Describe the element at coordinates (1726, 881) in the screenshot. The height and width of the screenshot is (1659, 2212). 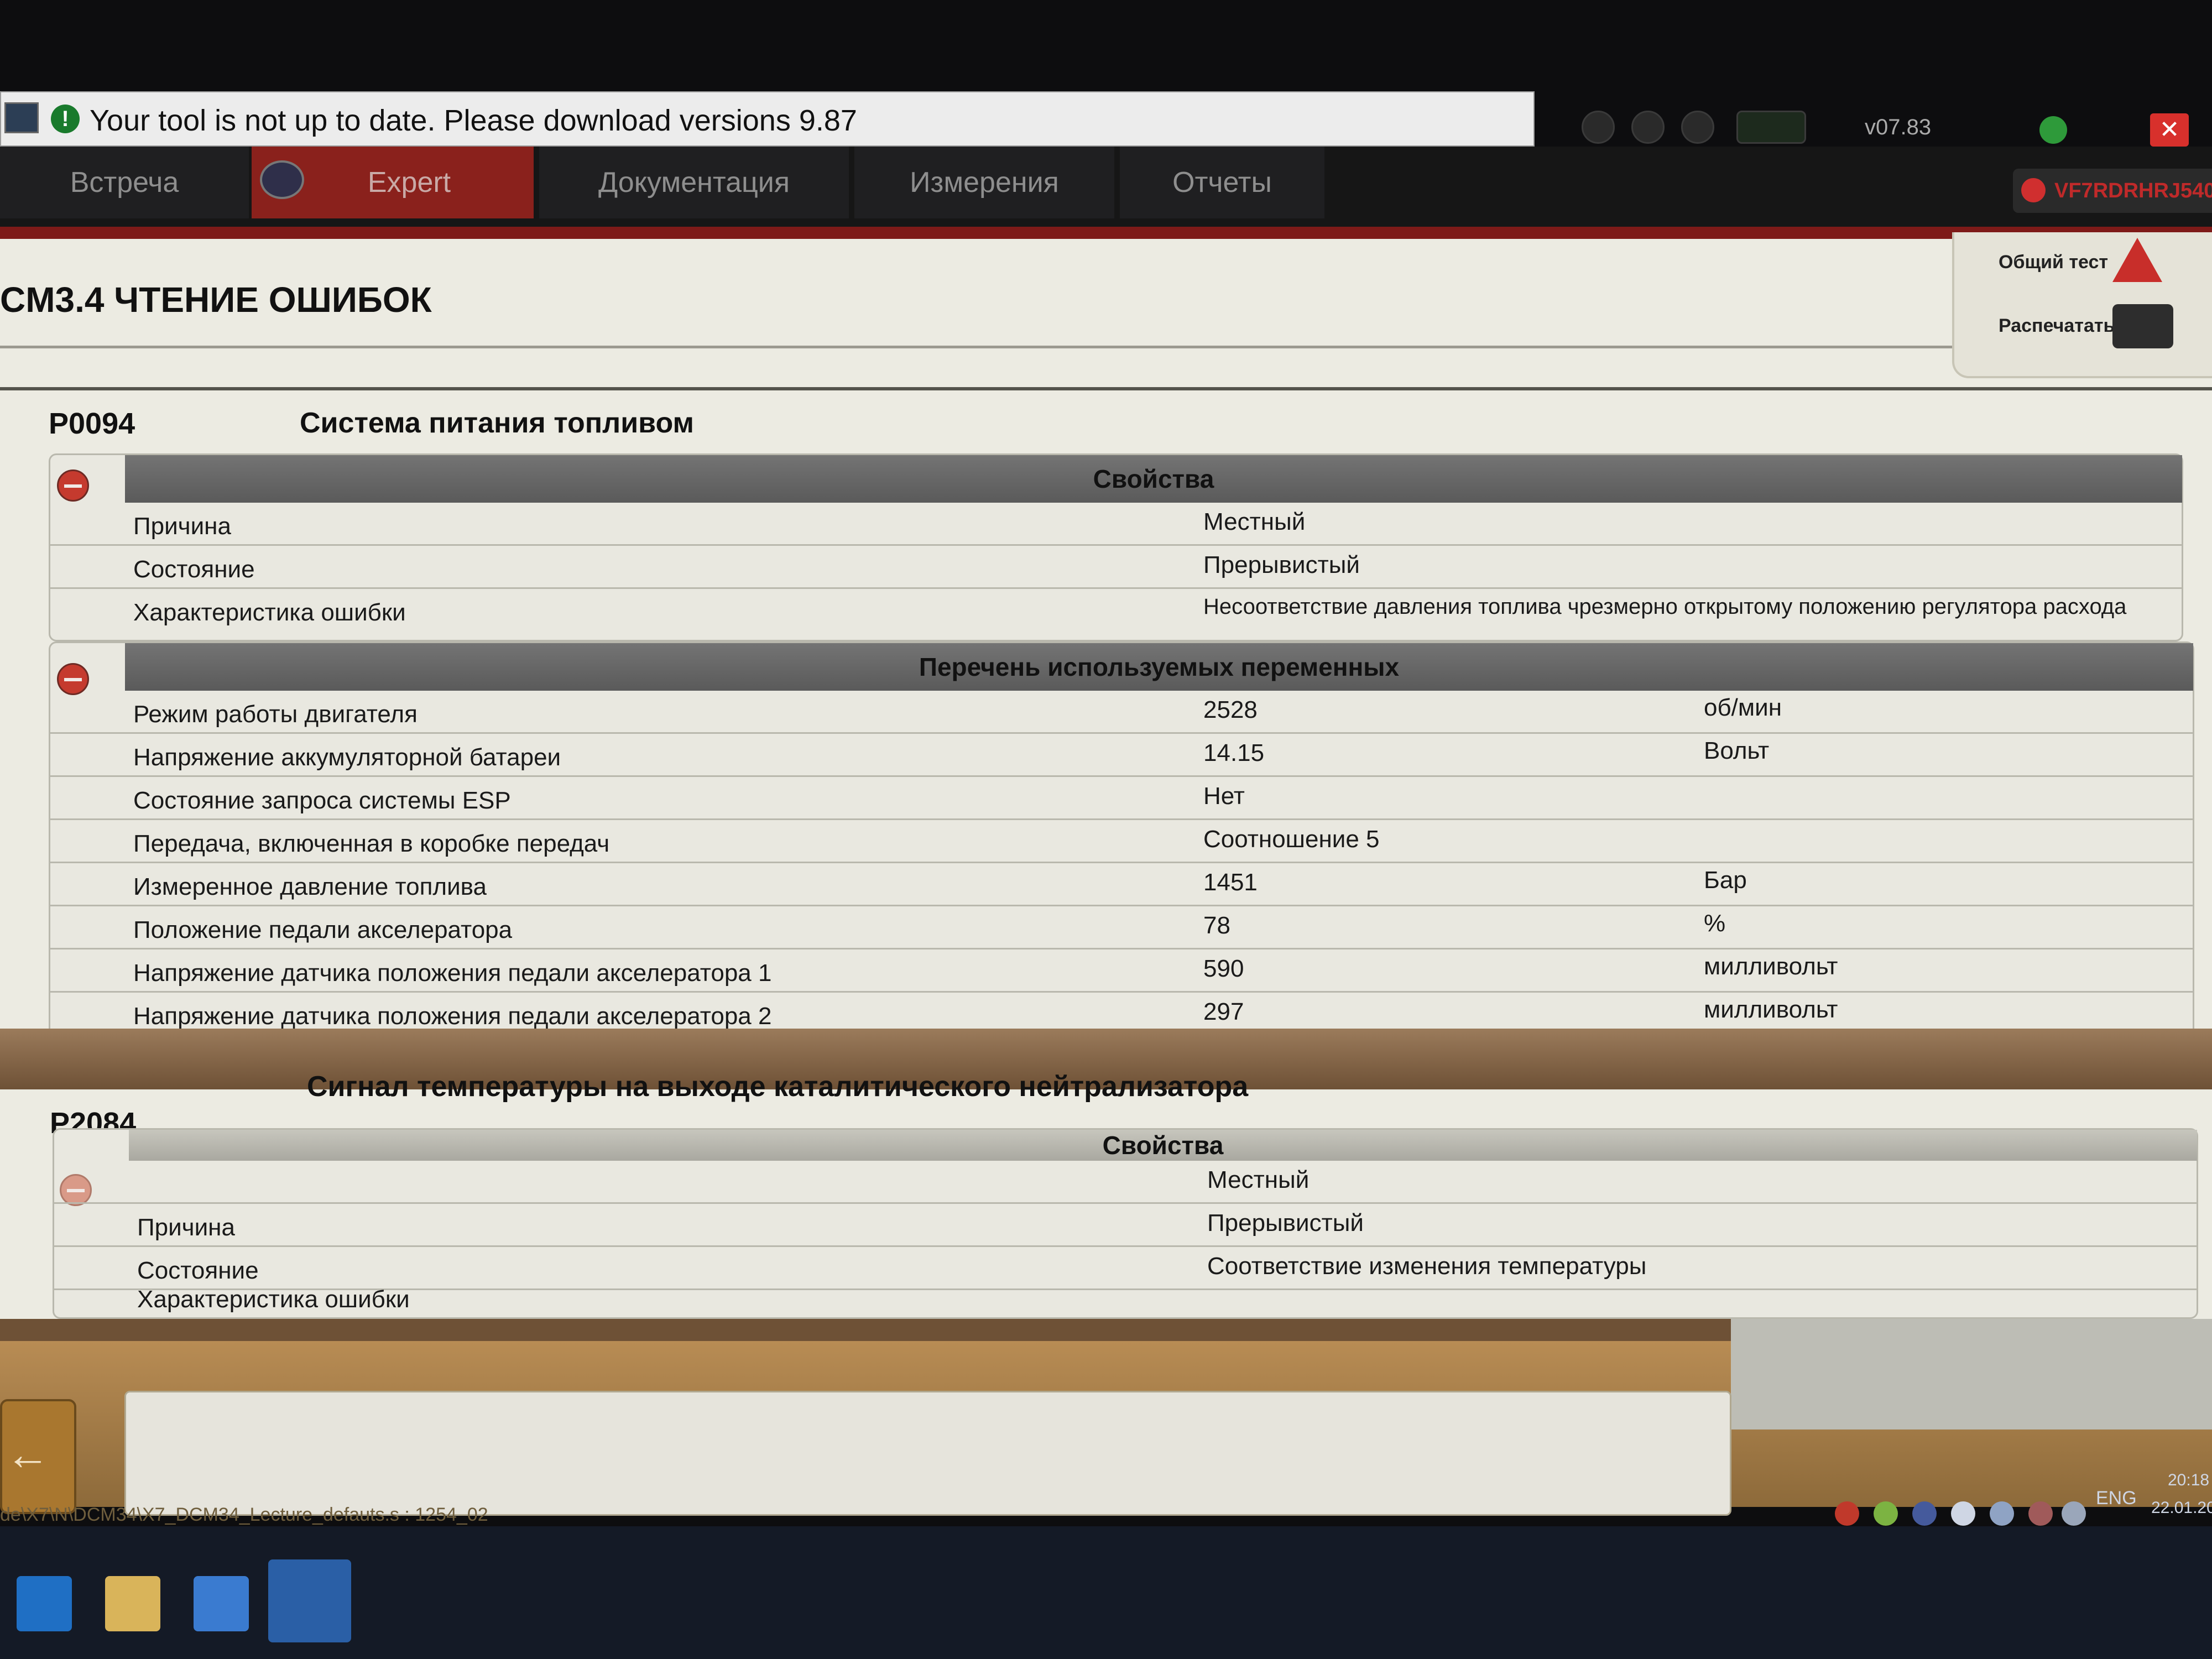
I see `row-unit: Бар` at that location.